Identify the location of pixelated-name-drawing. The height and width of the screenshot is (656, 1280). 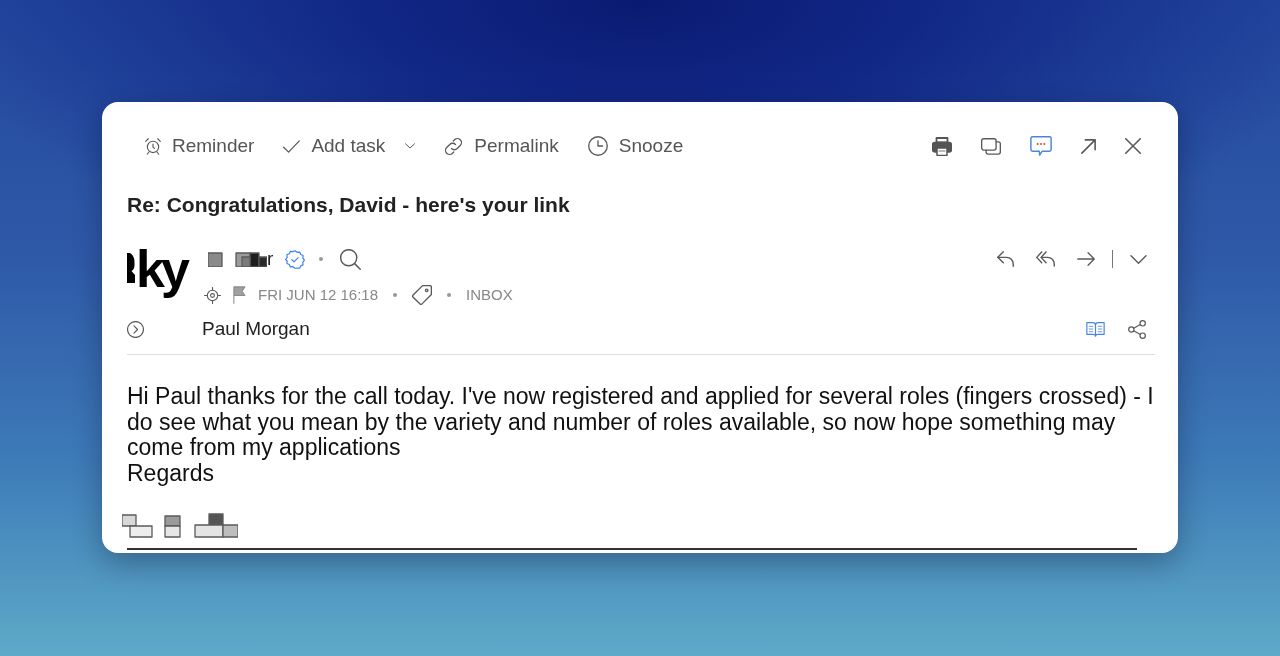
(237, 259).